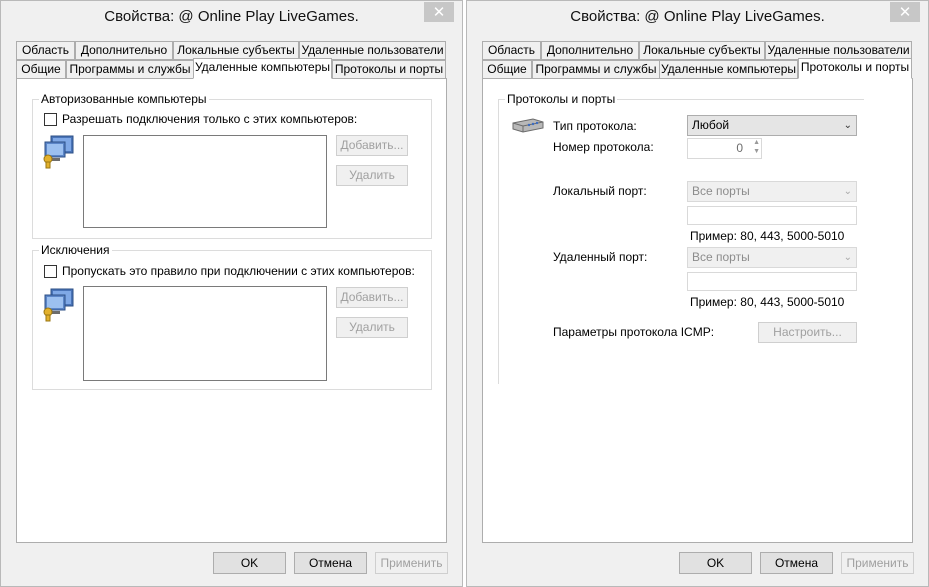 The image size is (929, 587). I want to click on protocol-type-value: Любой, so click(711, 125).